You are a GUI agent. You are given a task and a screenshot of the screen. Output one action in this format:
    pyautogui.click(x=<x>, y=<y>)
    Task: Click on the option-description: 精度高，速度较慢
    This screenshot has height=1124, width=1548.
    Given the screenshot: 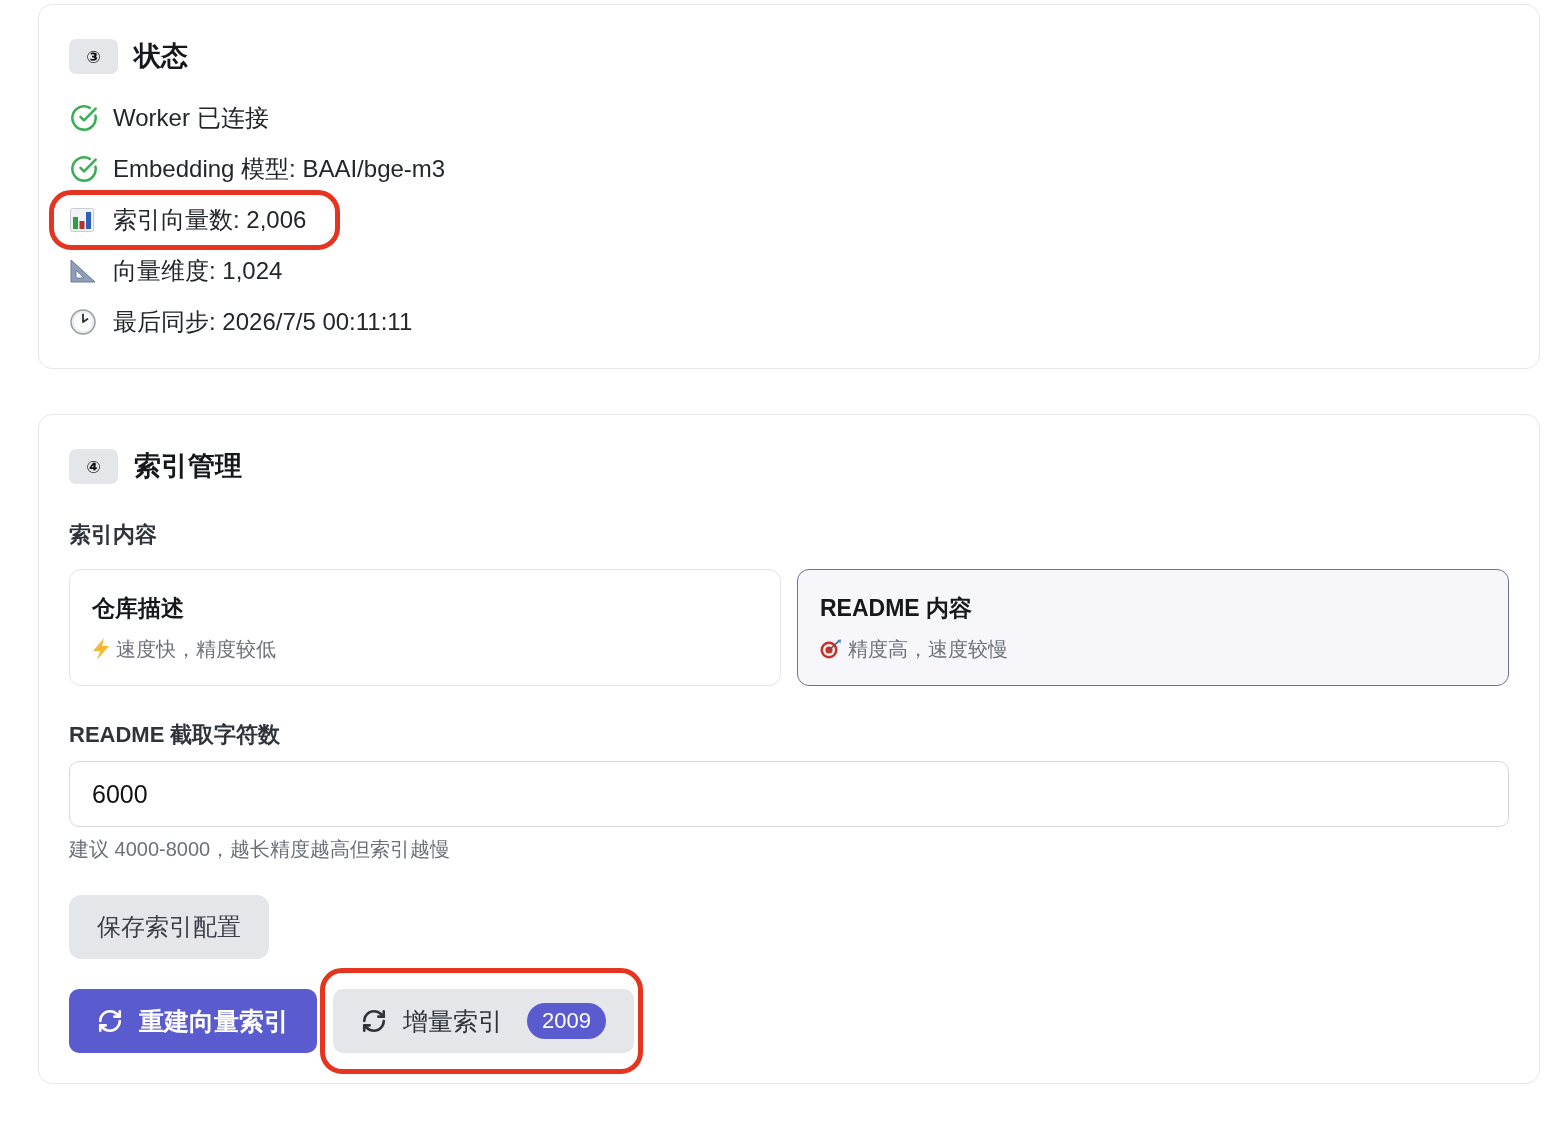 What is the action you would take?
    pyautogui.click(x=928, y=649)
    